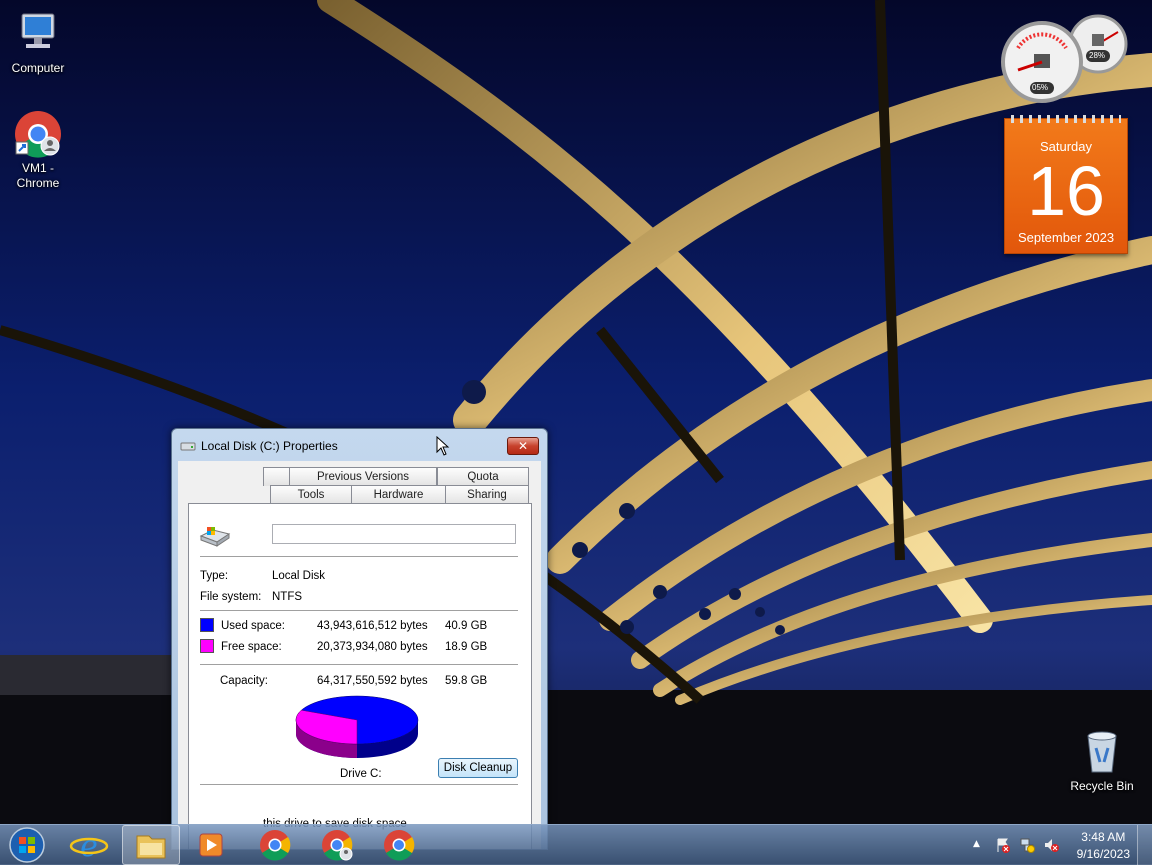  I want to click on capacity-label: Capacity:, so click(244, 681).